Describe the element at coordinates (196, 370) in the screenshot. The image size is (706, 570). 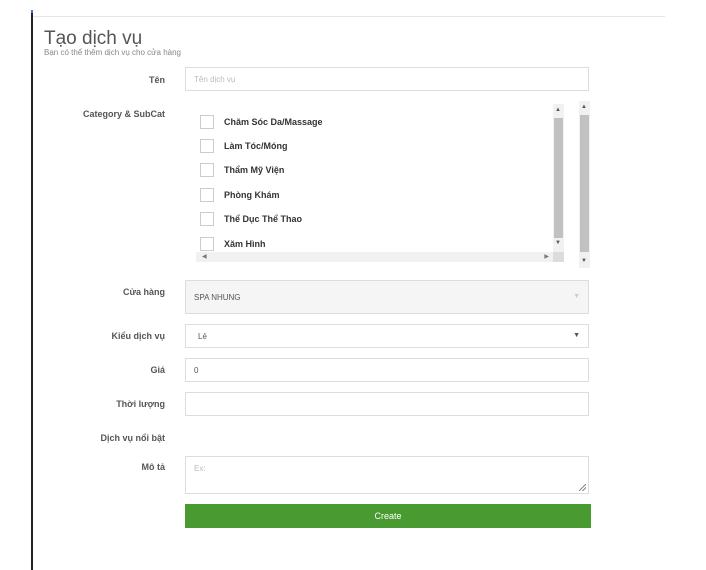
I see `price-value: 0` at that location.